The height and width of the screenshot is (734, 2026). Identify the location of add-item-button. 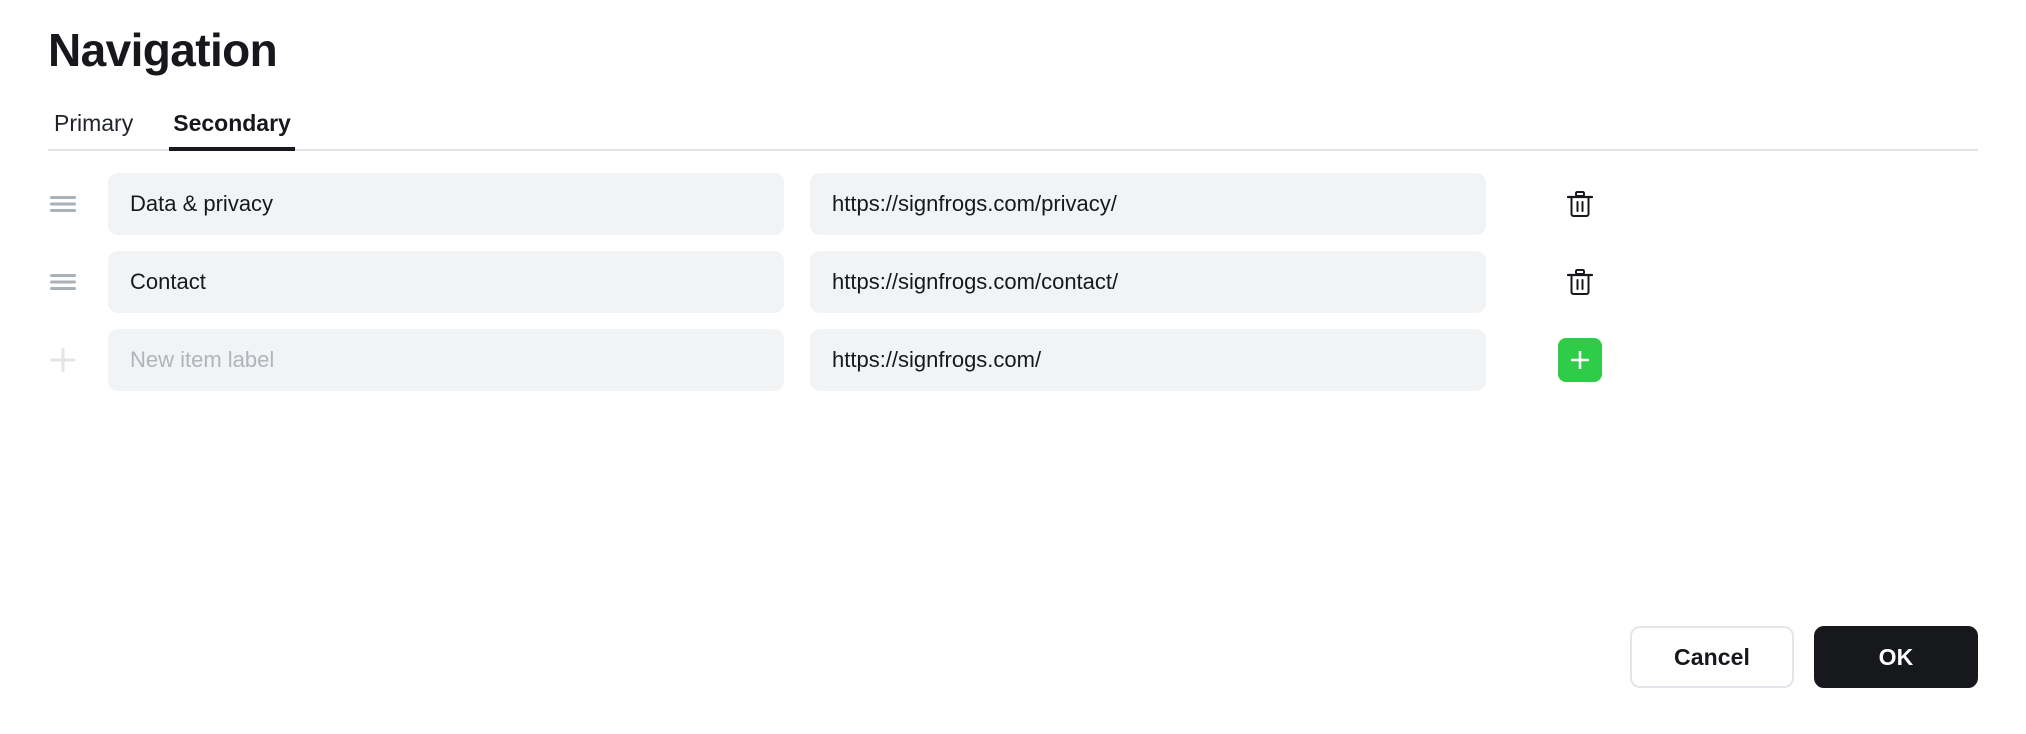
(1580, 359).